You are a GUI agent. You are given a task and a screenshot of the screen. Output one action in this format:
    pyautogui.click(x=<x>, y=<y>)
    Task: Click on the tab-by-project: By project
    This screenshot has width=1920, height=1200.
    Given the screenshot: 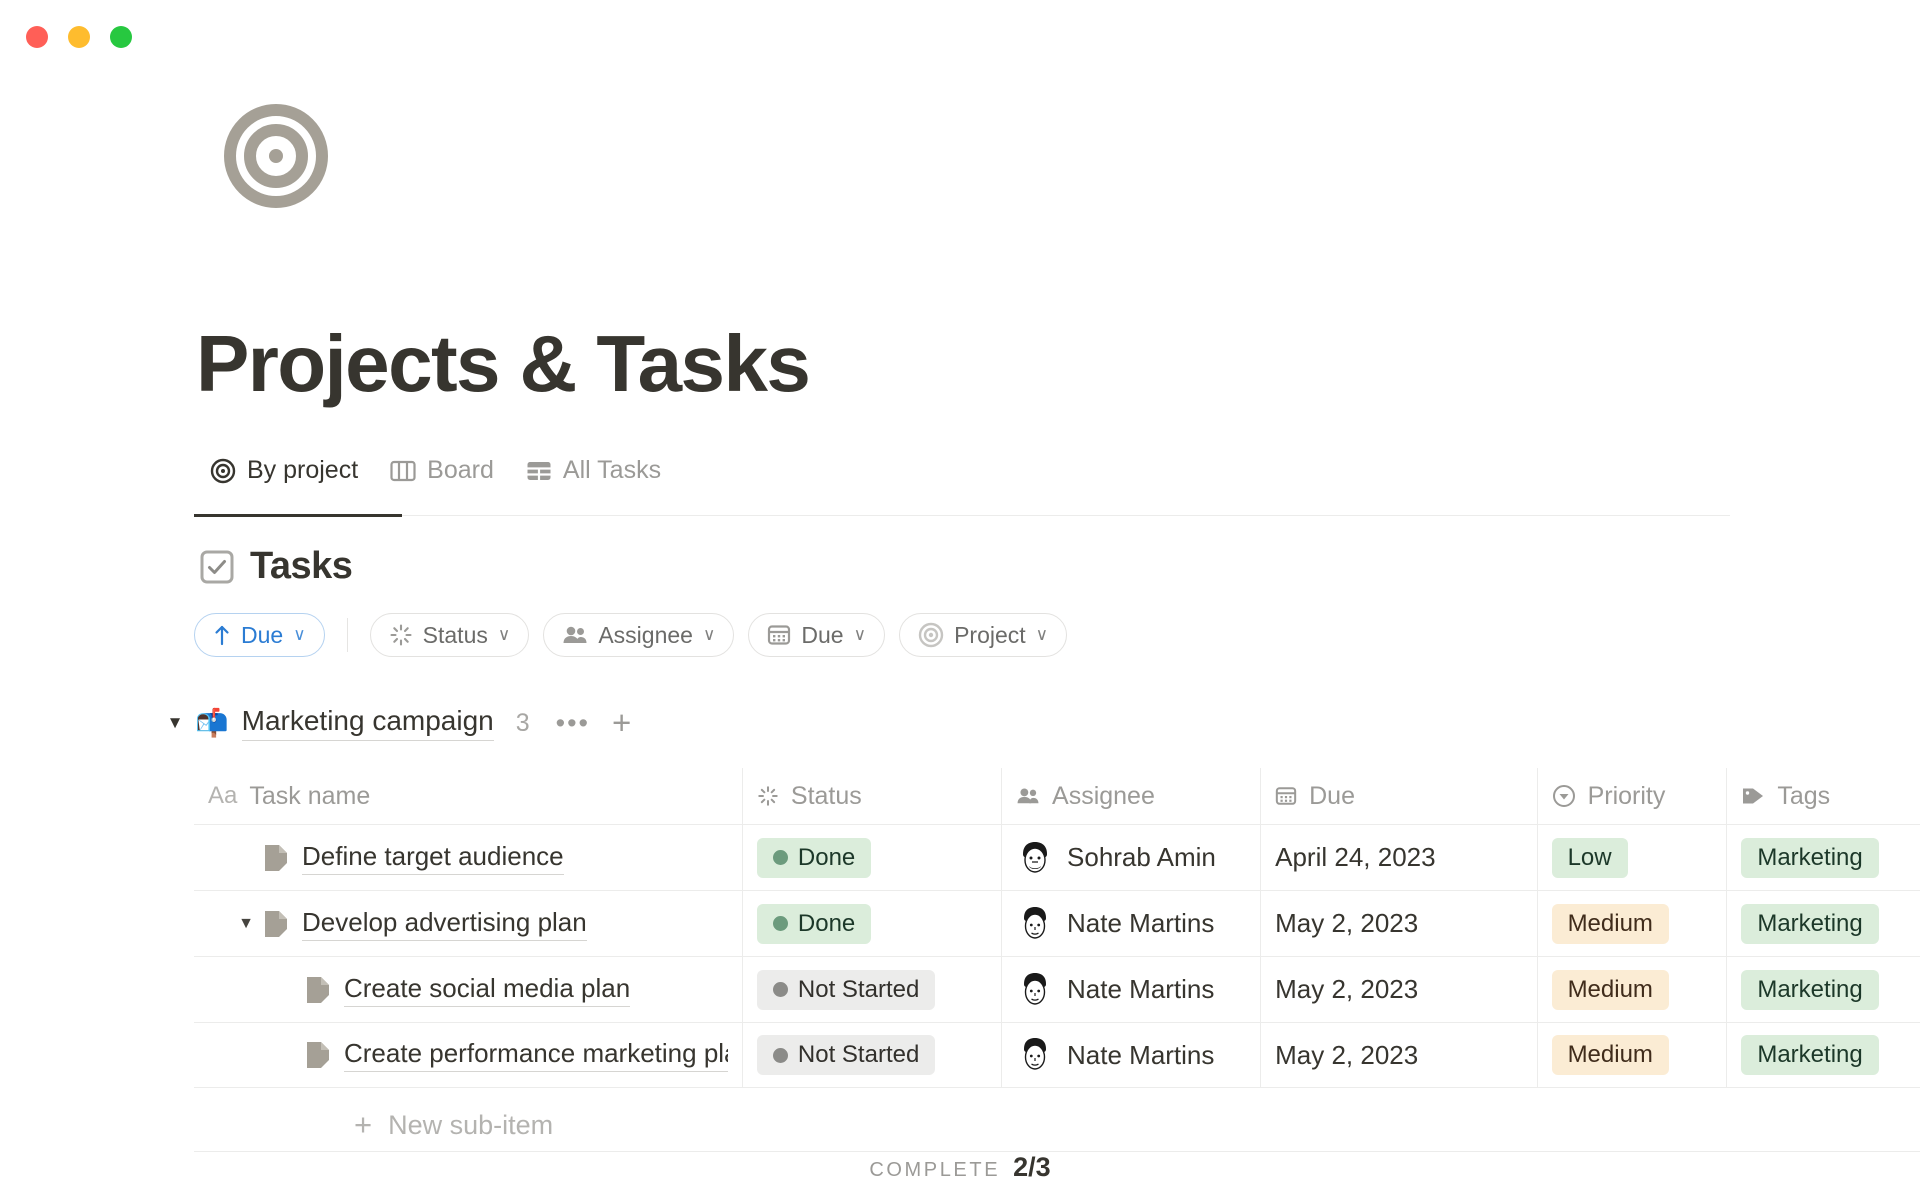 What is the action you would take?
    pyautogui.click(x=284, y=476)
    